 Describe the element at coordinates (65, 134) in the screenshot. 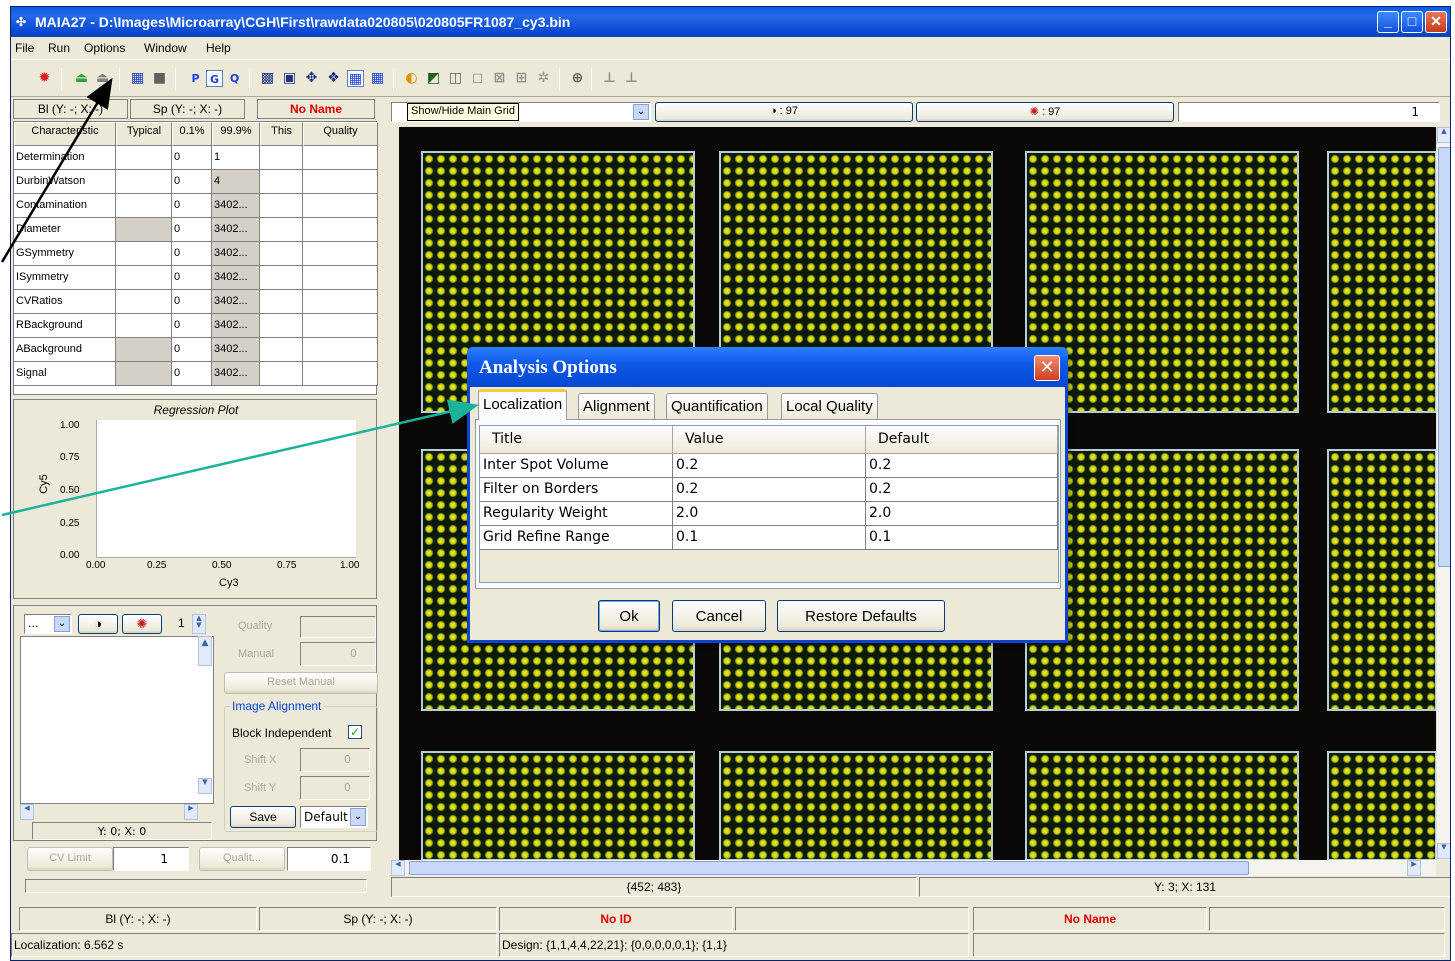

I see `col-characteristic: Characteristic` at that location.